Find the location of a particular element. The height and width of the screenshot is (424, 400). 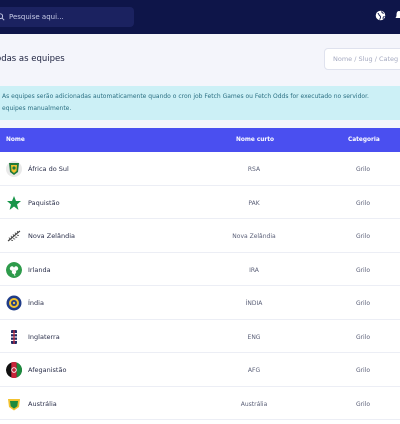

table-row: Paquistão PAK Grilo is located at coordinates (200, 202).